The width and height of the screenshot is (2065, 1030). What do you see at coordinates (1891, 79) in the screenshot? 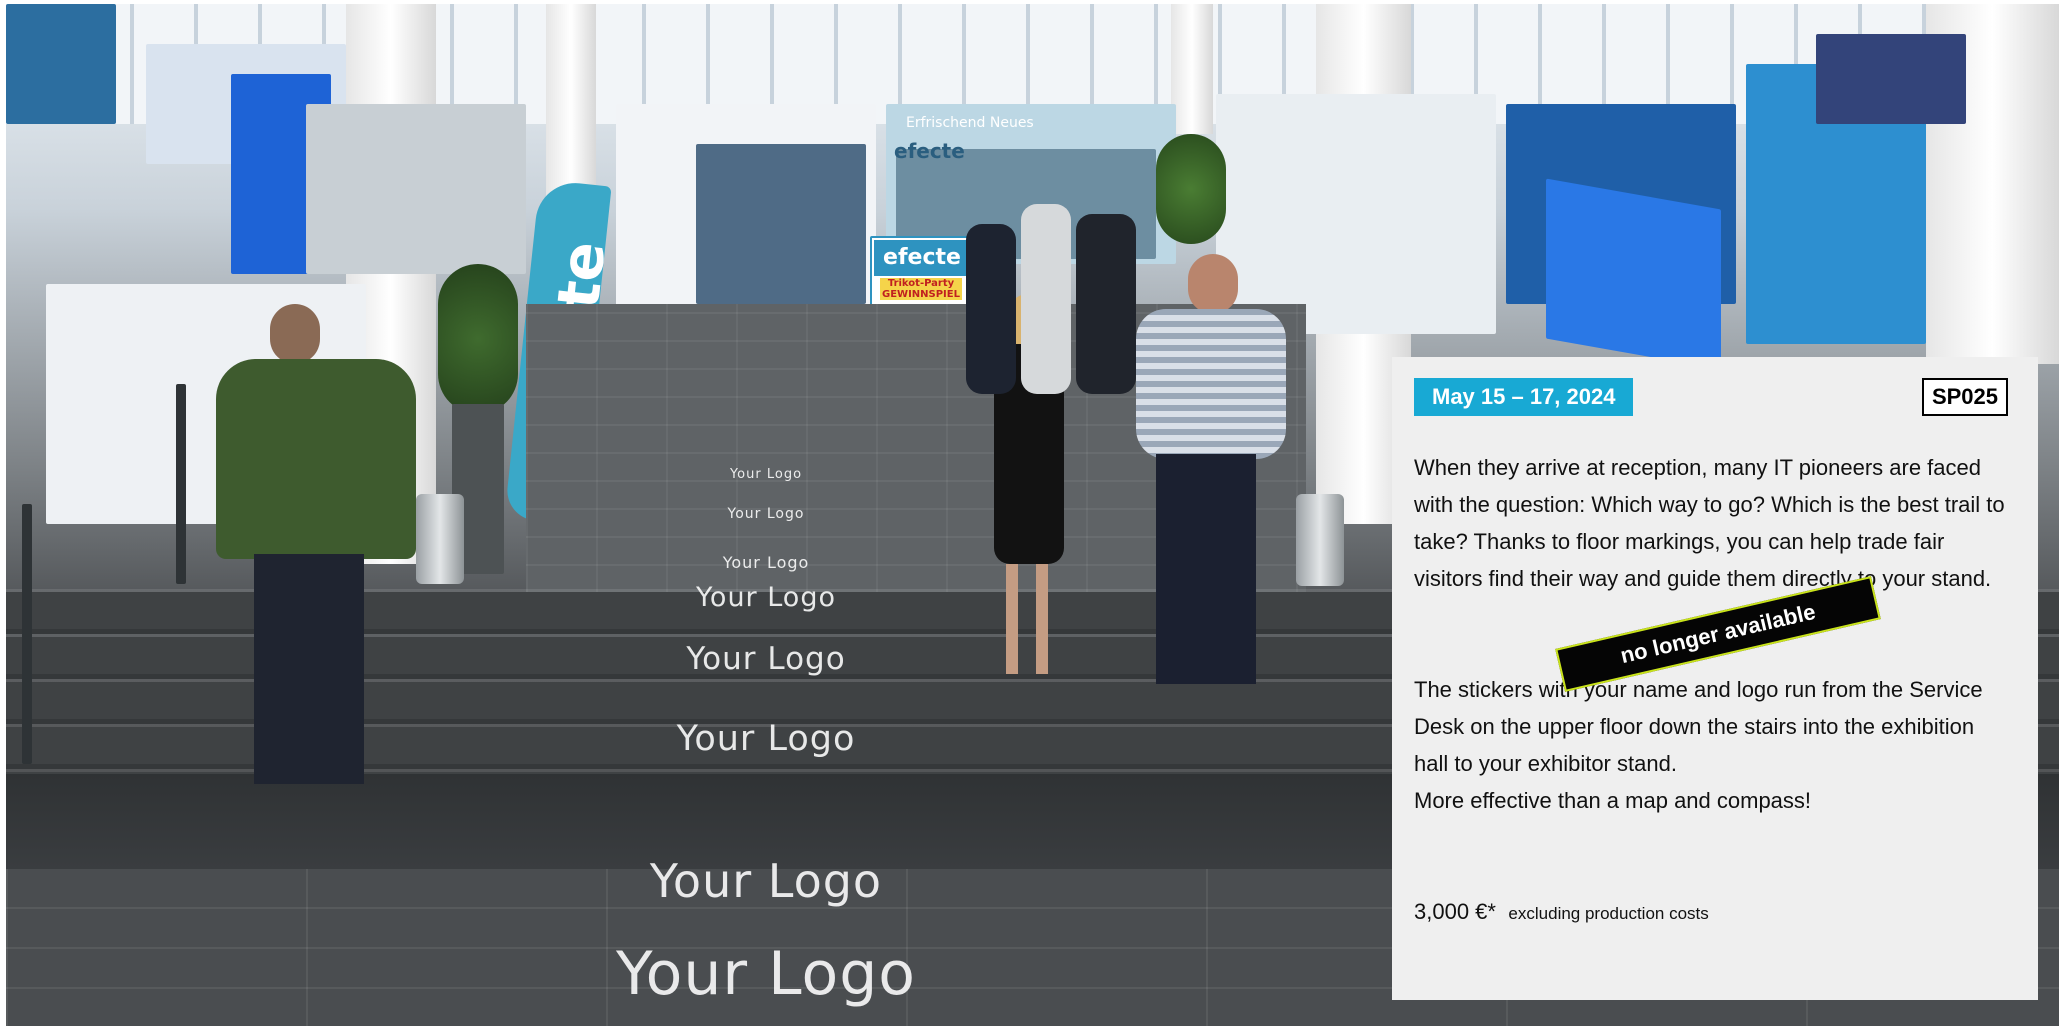
I see `booth-top-right-night` at bounding box center [1891, 79].